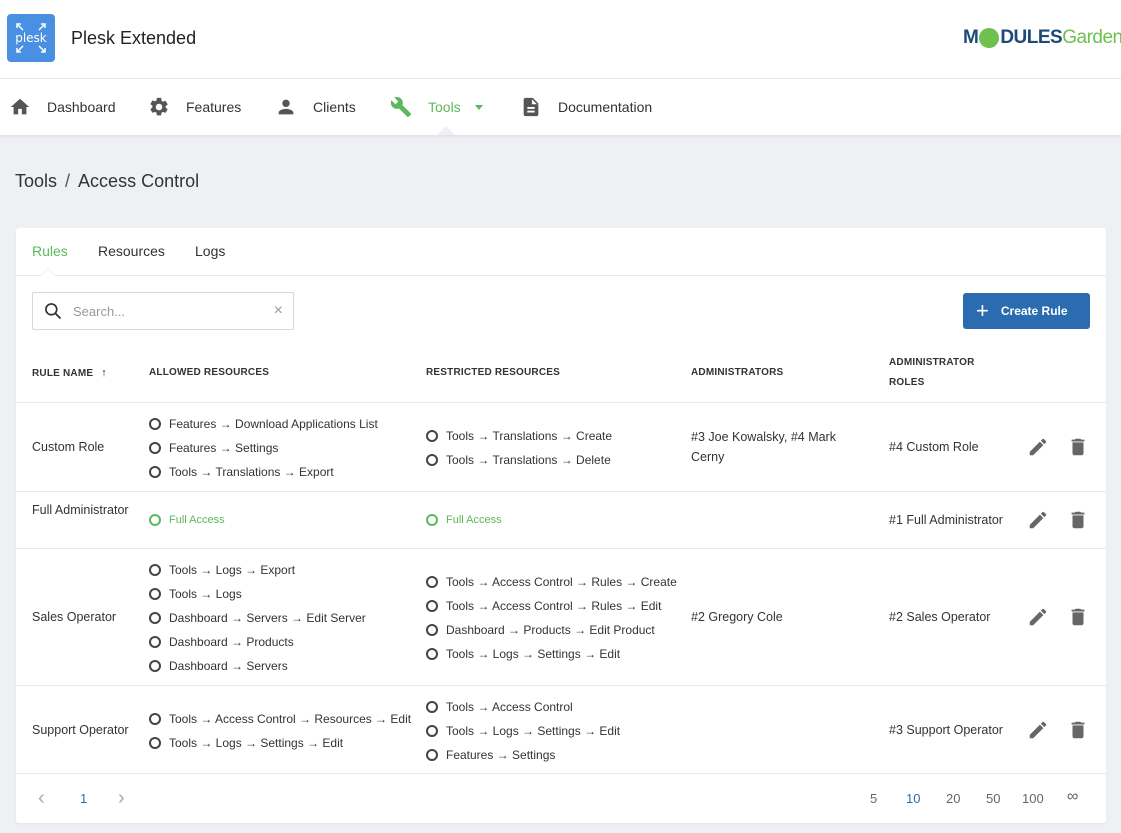 This screenshot has width=1121, height=833. What do you see at coordinates (1091, 37) in the screenshot?
I see `brand-garden: Garden` at bounding box center [1091, 37].